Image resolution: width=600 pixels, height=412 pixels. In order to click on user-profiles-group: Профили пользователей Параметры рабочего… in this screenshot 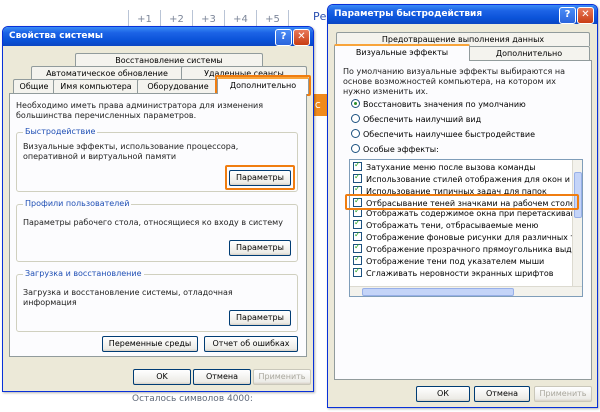, I will do `click(157, 230)`.